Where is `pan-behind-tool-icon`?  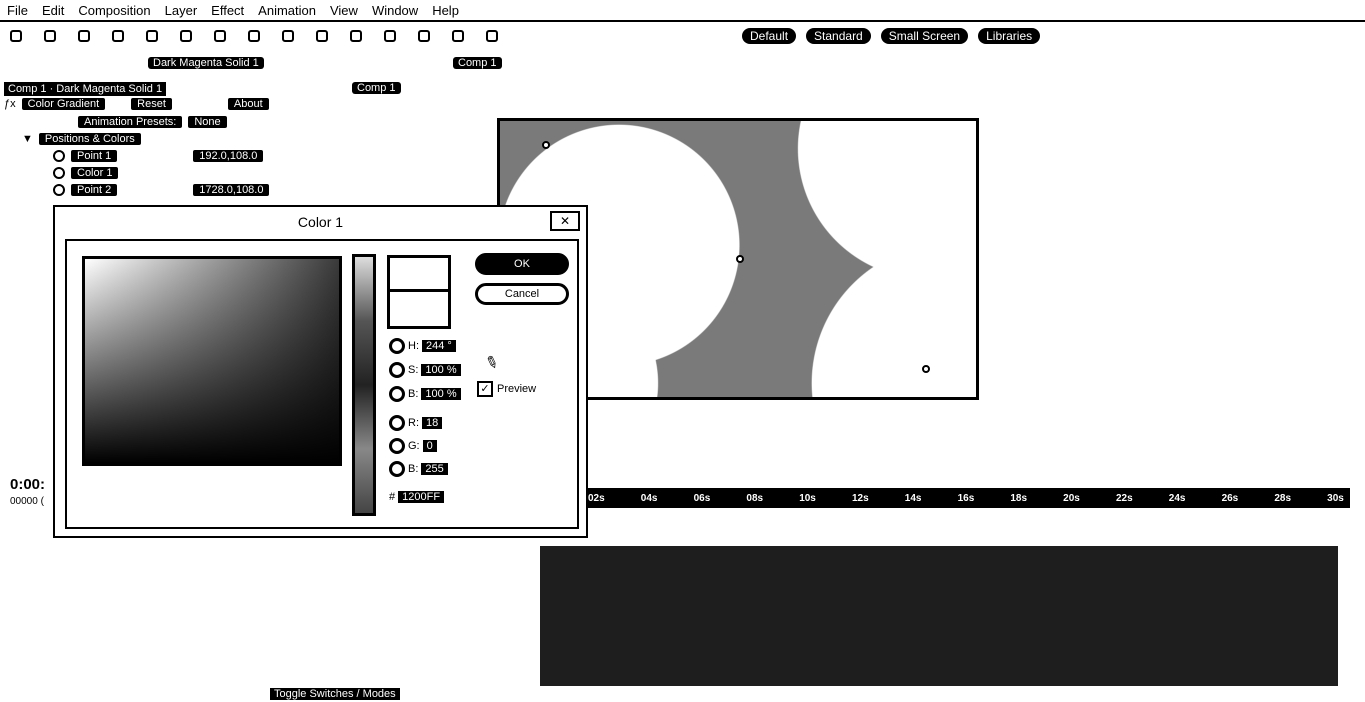 pan-behind-tool-icon is located at coordinates (220, 36).